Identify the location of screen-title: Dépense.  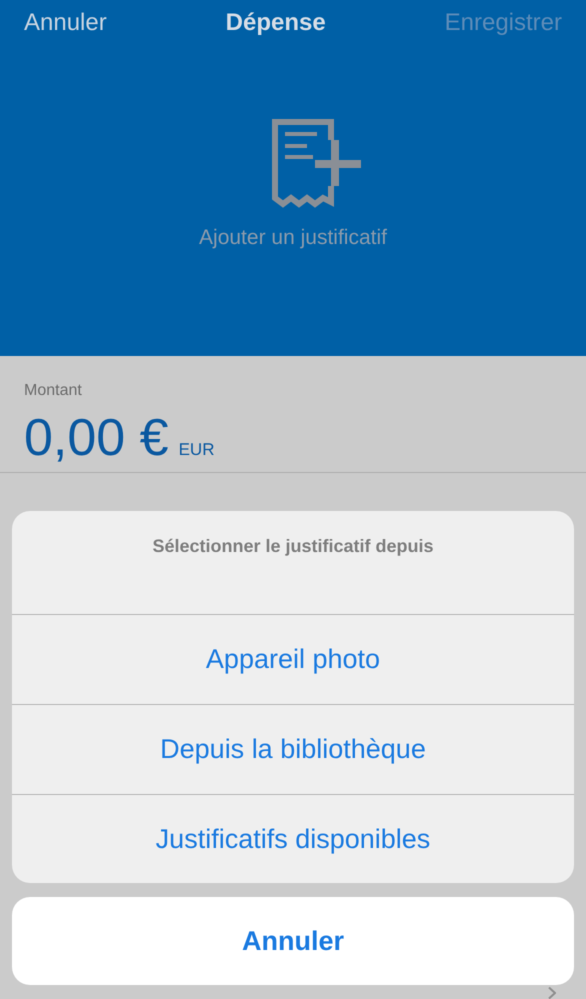
(276, 23).